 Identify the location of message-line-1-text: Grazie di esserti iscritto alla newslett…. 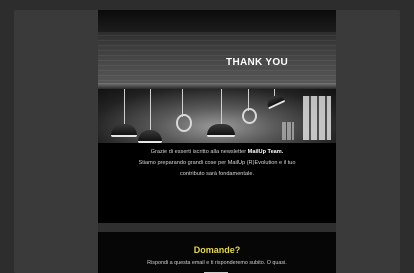
(199, 152).